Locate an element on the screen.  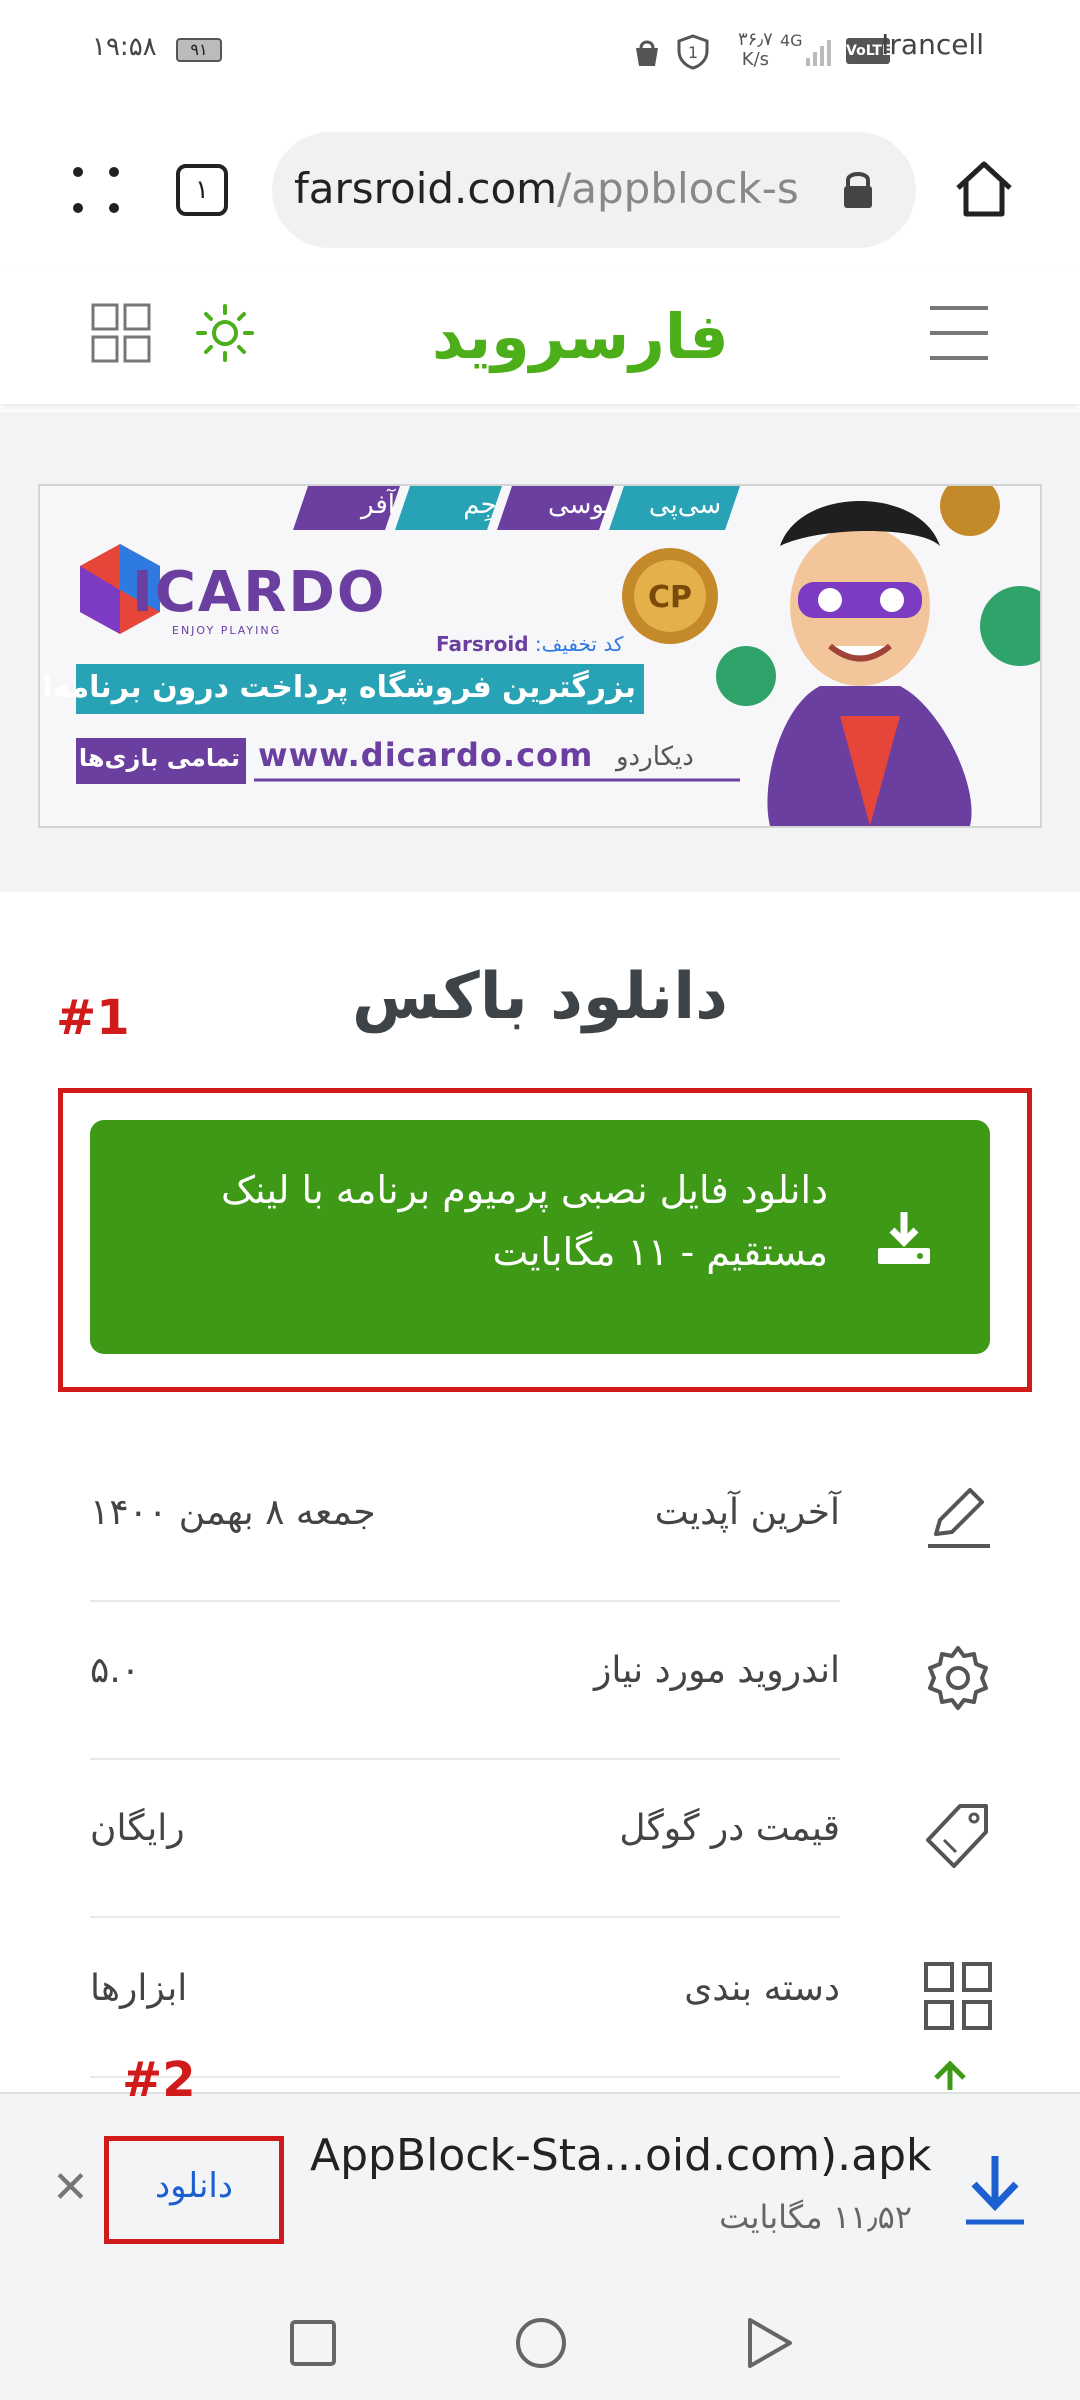
banner-tagline: ENJOY PLAYING is located at coordinates (227, 630).